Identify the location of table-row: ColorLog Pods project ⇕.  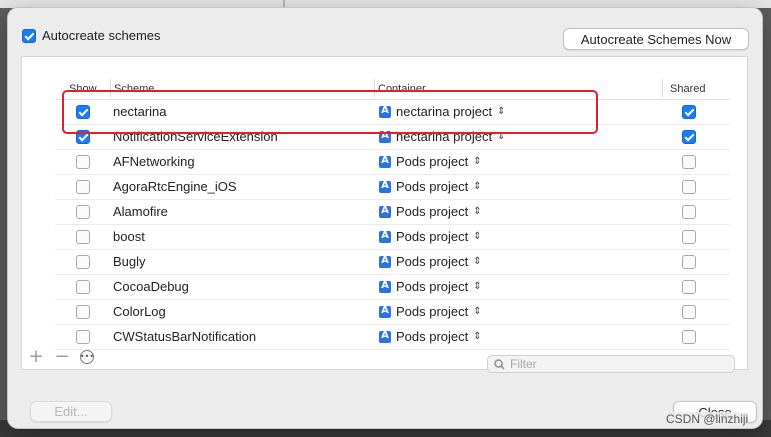
(392, 312).